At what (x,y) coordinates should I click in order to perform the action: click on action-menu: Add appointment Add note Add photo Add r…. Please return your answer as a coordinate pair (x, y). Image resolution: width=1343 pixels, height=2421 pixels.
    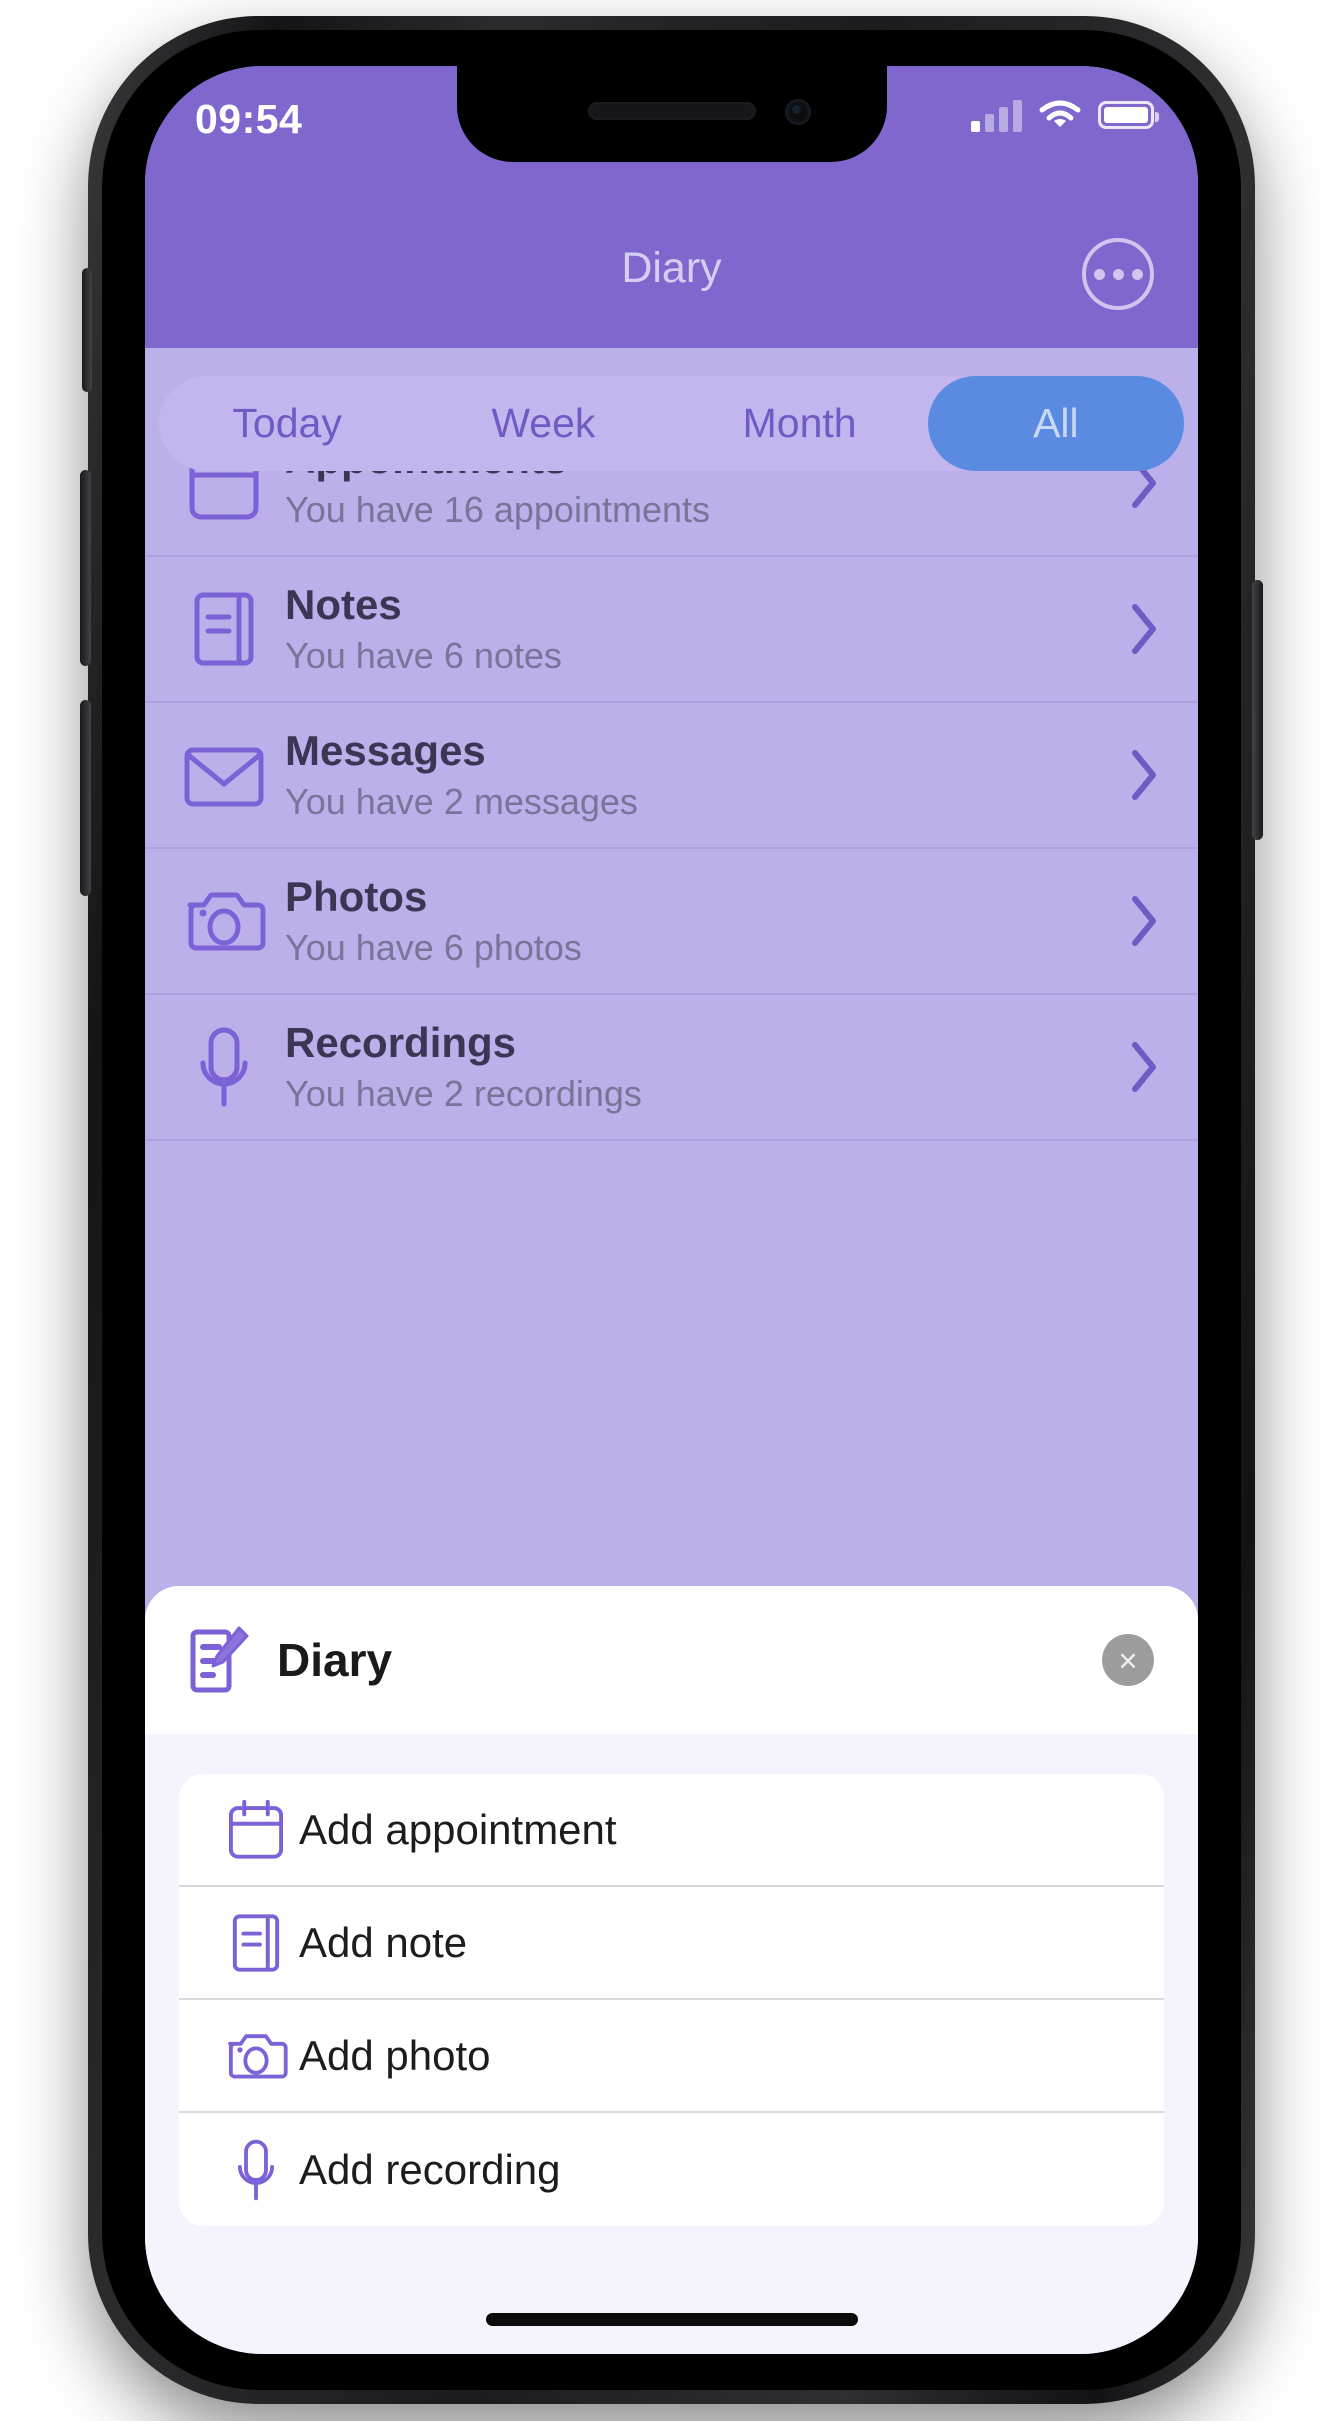
    Looking at the image, I should click on (671, 2000).